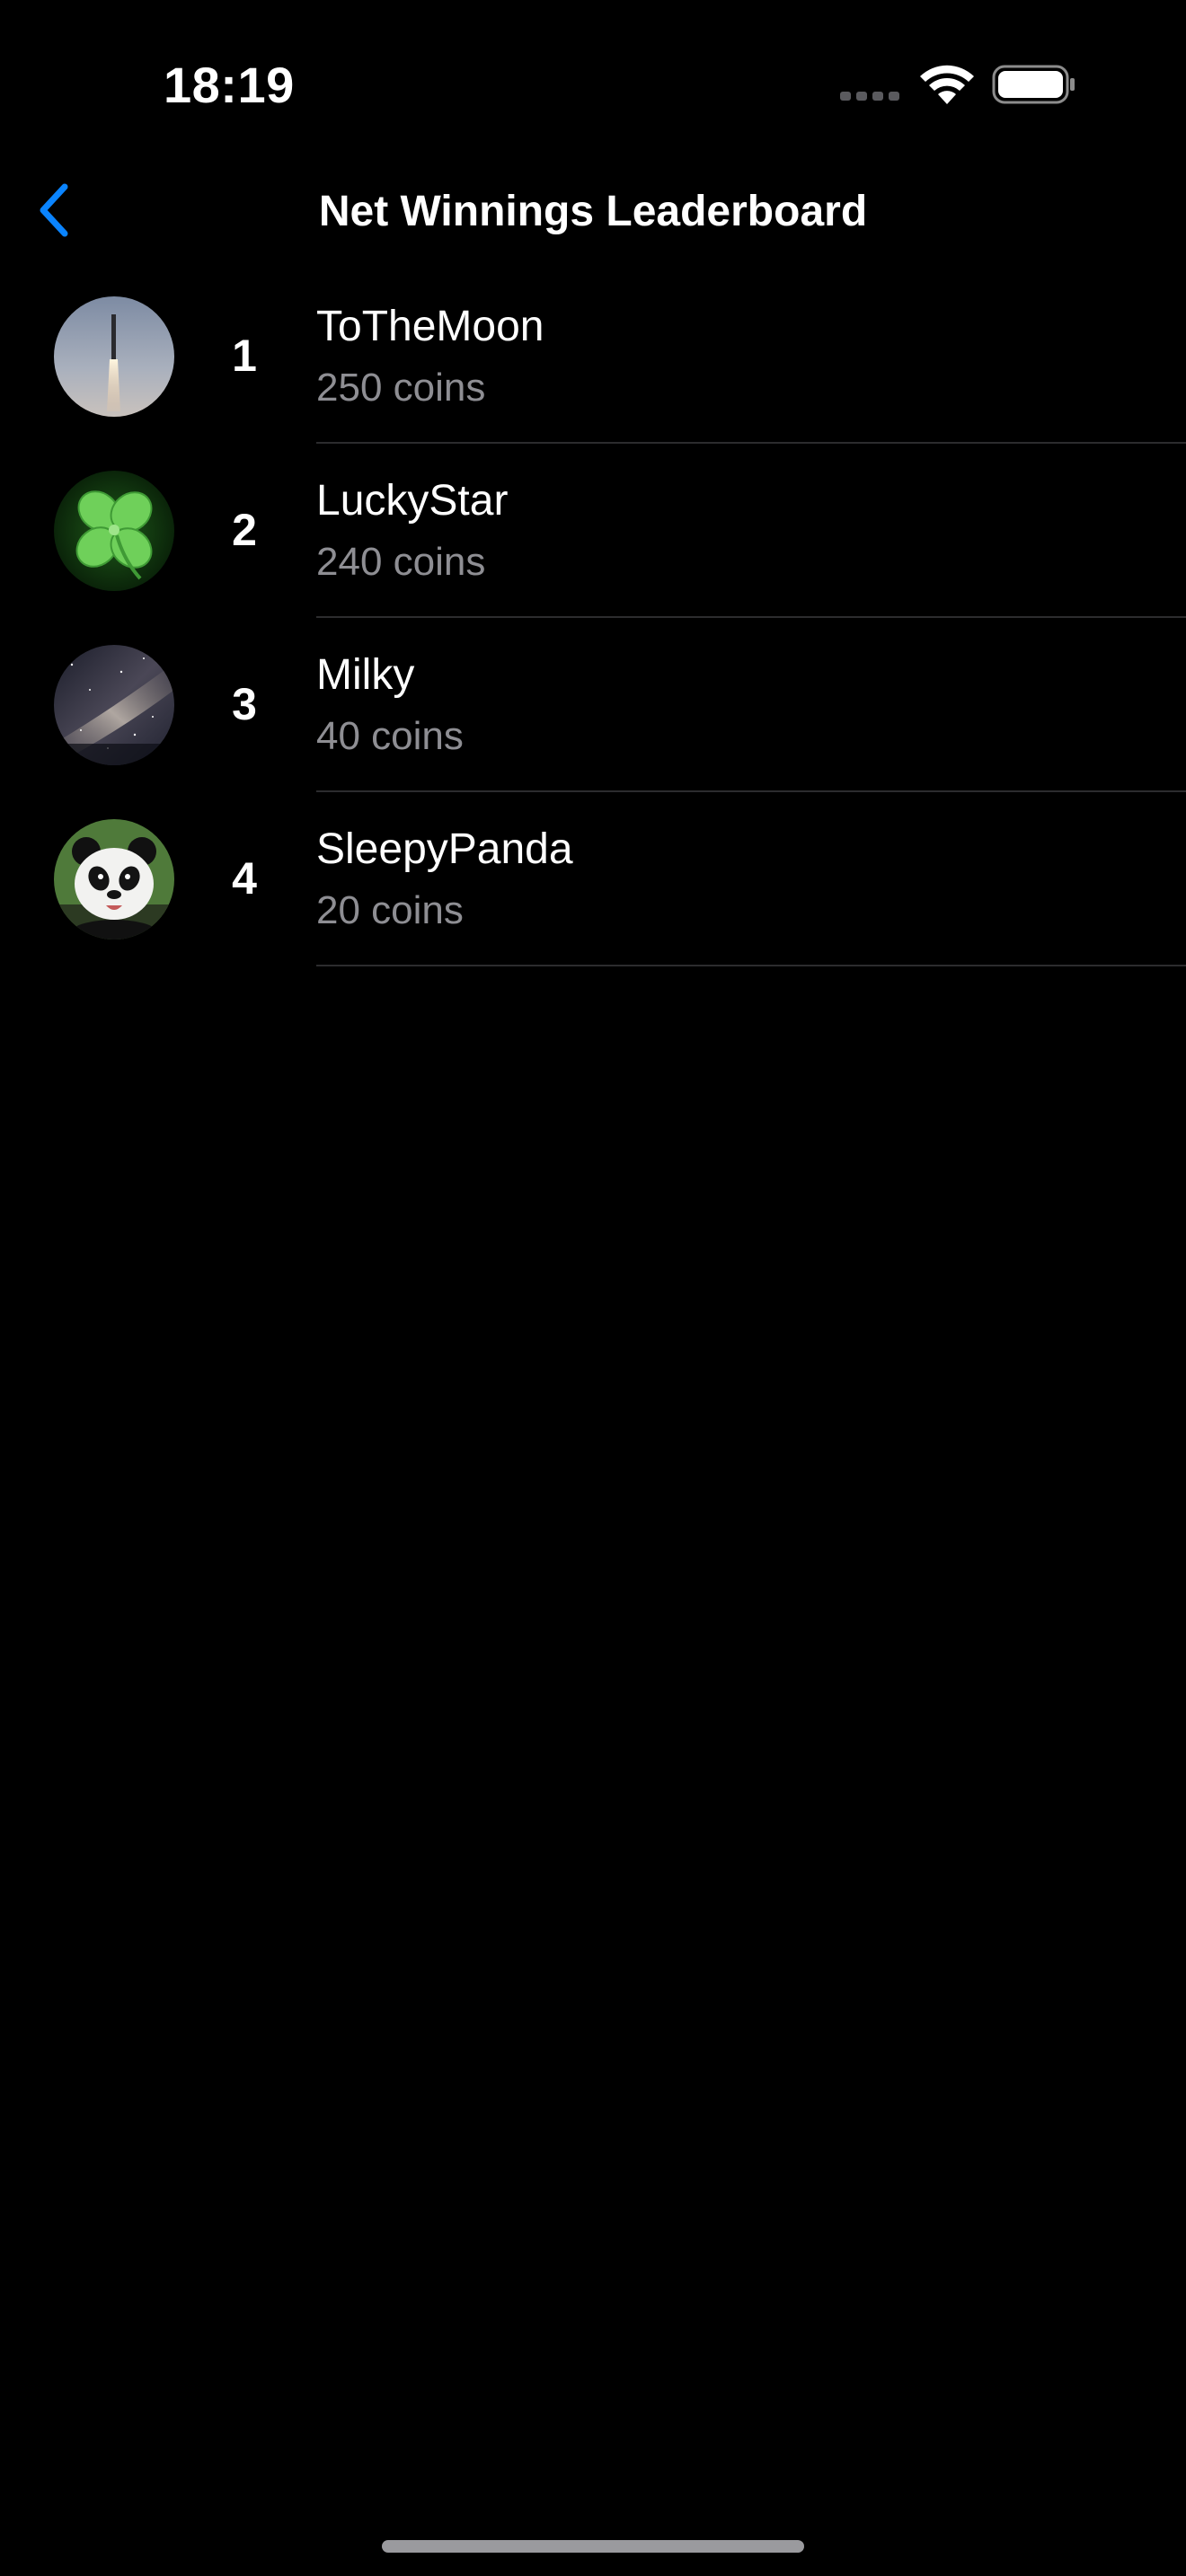  What do you see at coordinates (593, 879) in the screenshot?
I see `leaderboard-row: 4 SleepyPanda 20 coins` at bounding box center [593, 879].